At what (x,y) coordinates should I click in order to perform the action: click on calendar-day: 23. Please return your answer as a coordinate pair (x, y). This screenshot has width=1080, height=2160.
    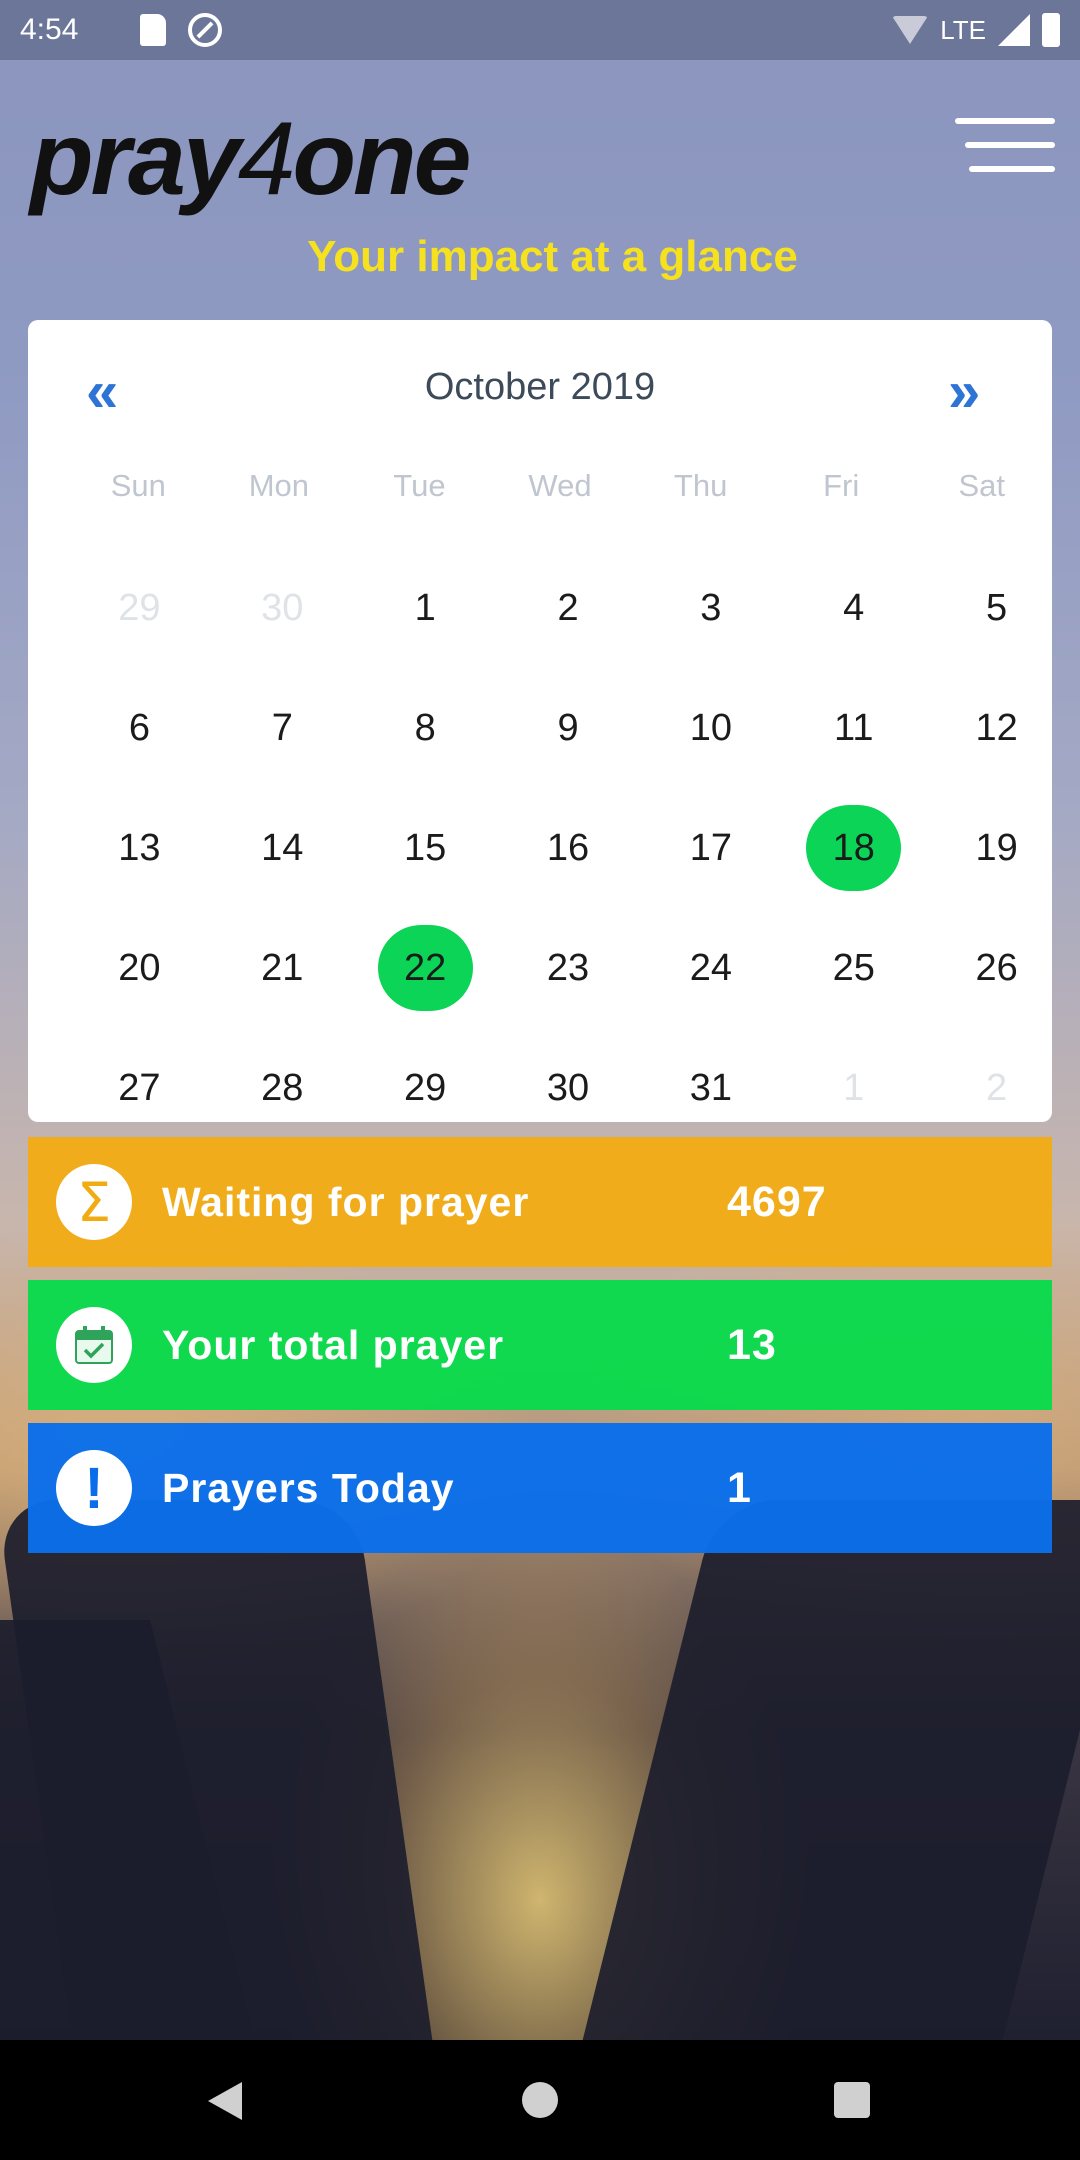
    Looking at the image, I should click on (568, 968).